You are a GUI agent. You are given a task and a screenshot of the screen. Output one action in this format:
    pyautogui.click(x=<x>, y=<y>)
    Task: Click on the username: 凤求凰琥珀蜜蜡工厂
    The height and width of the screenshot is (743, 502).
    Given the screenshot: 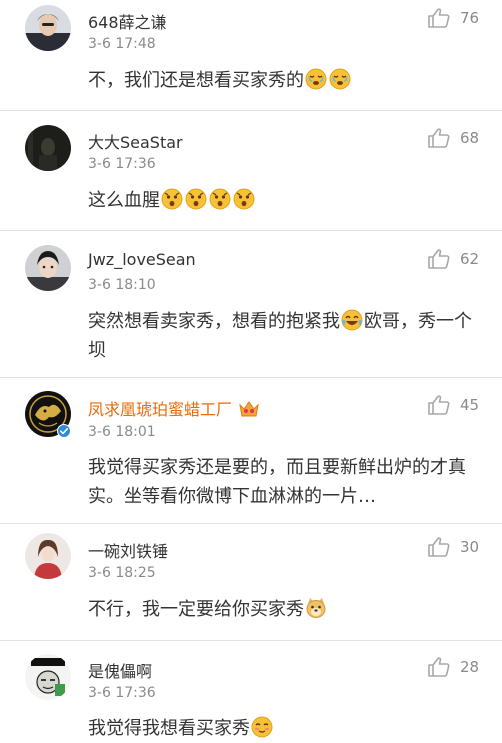 What is the action you would take?
    pyautogui.click(x=174, y=408)
    